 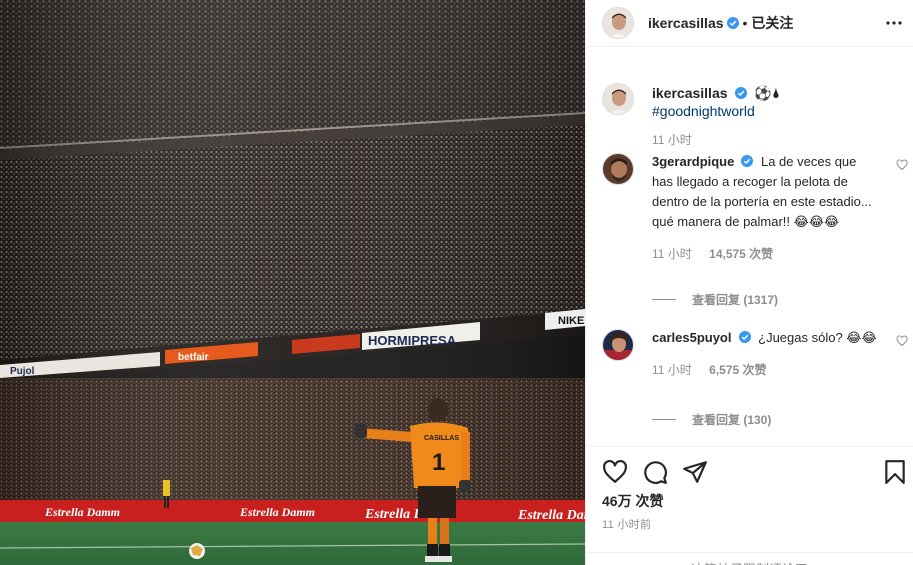 I want to click on bookmark-icon, so click(x=895, y=472).